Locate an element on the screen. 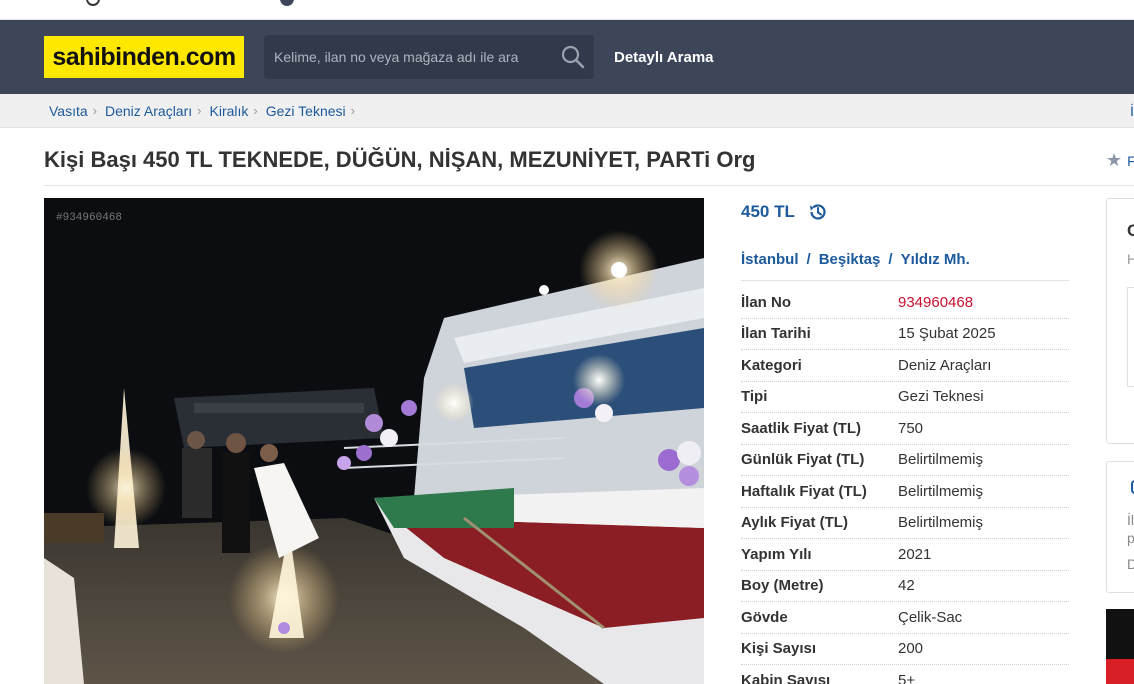 This screenshot has height=684, width=1134. spec-row: Boy (Metre) 42 is located at coordinates (905, 586).